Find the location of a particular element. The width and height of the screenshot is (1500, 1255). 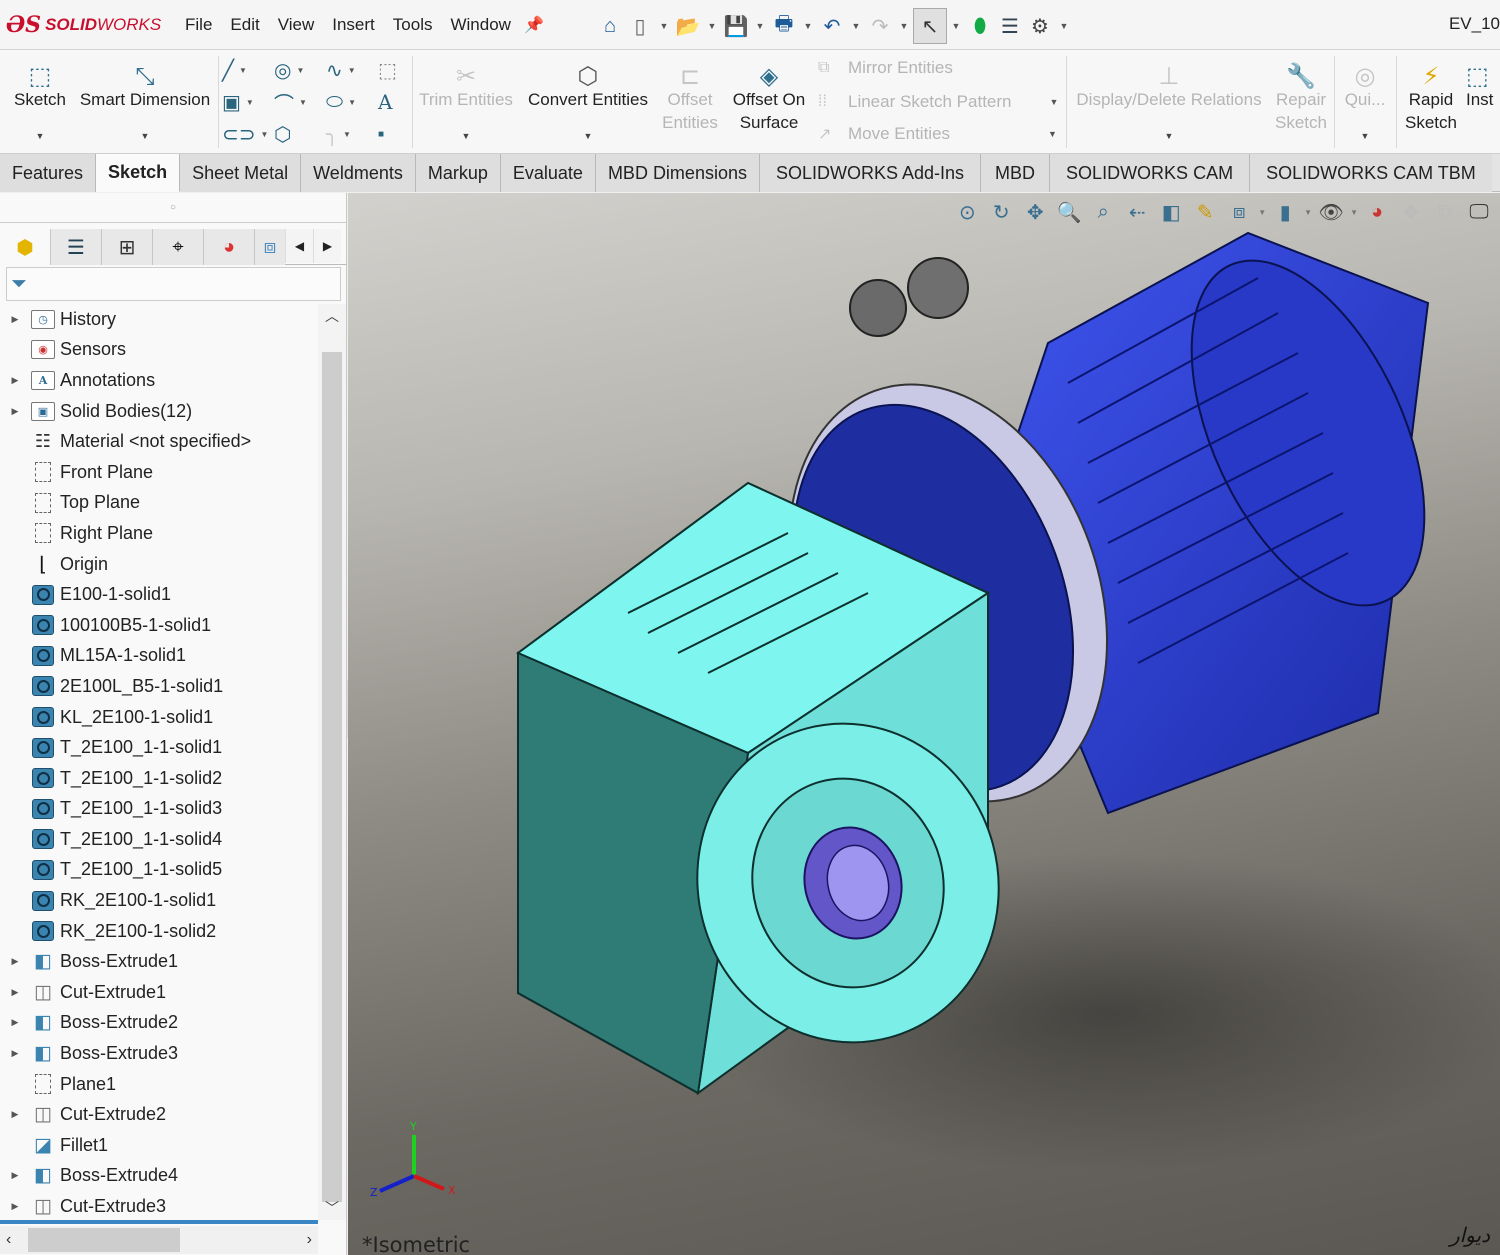

propertymanager-tab: ☰ is located at coordinates (76, 247).